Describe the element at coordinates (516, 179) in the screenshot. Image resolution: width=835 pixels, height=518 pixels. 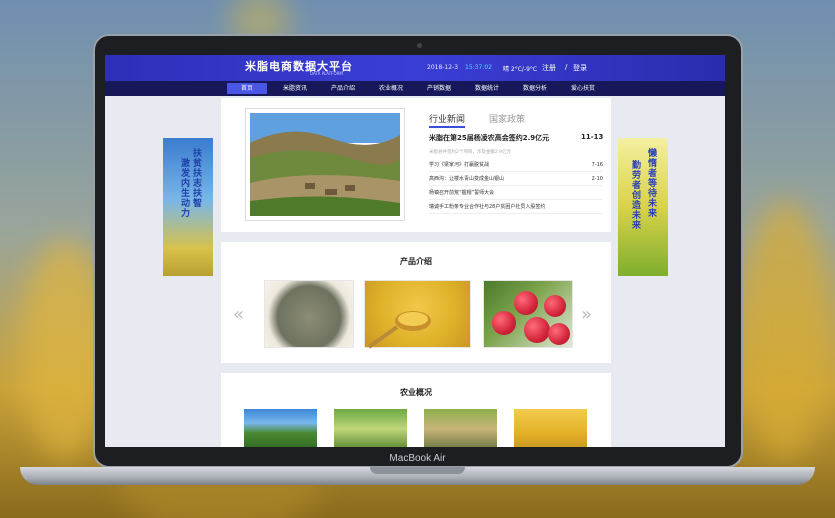
I see `list-item: 高西沟：让楼水青山变成金山银山 2-10` at that location.